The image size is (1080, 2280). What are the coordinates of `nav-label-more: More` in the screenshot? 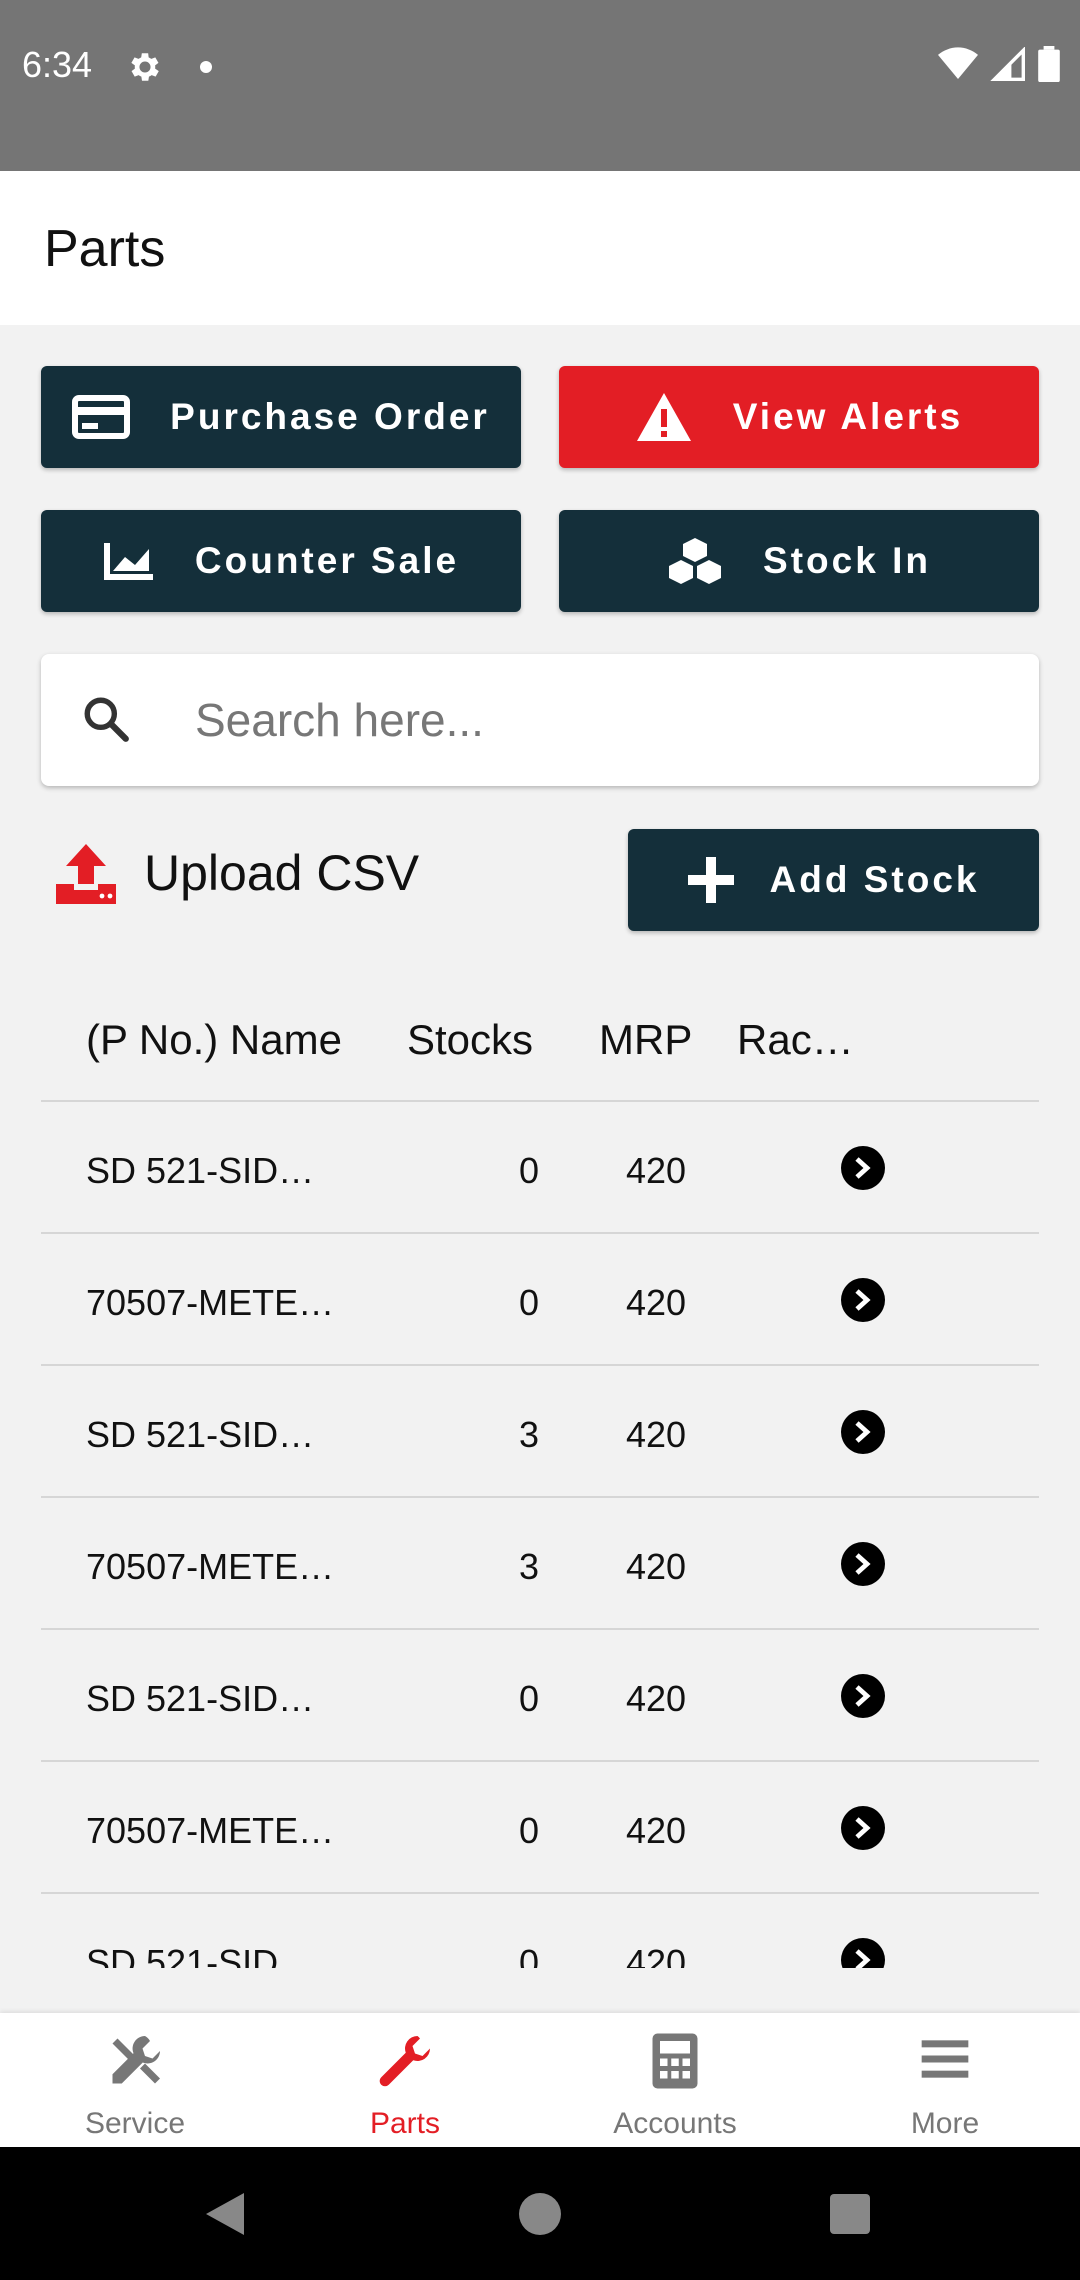 It's located at (945, 2123).